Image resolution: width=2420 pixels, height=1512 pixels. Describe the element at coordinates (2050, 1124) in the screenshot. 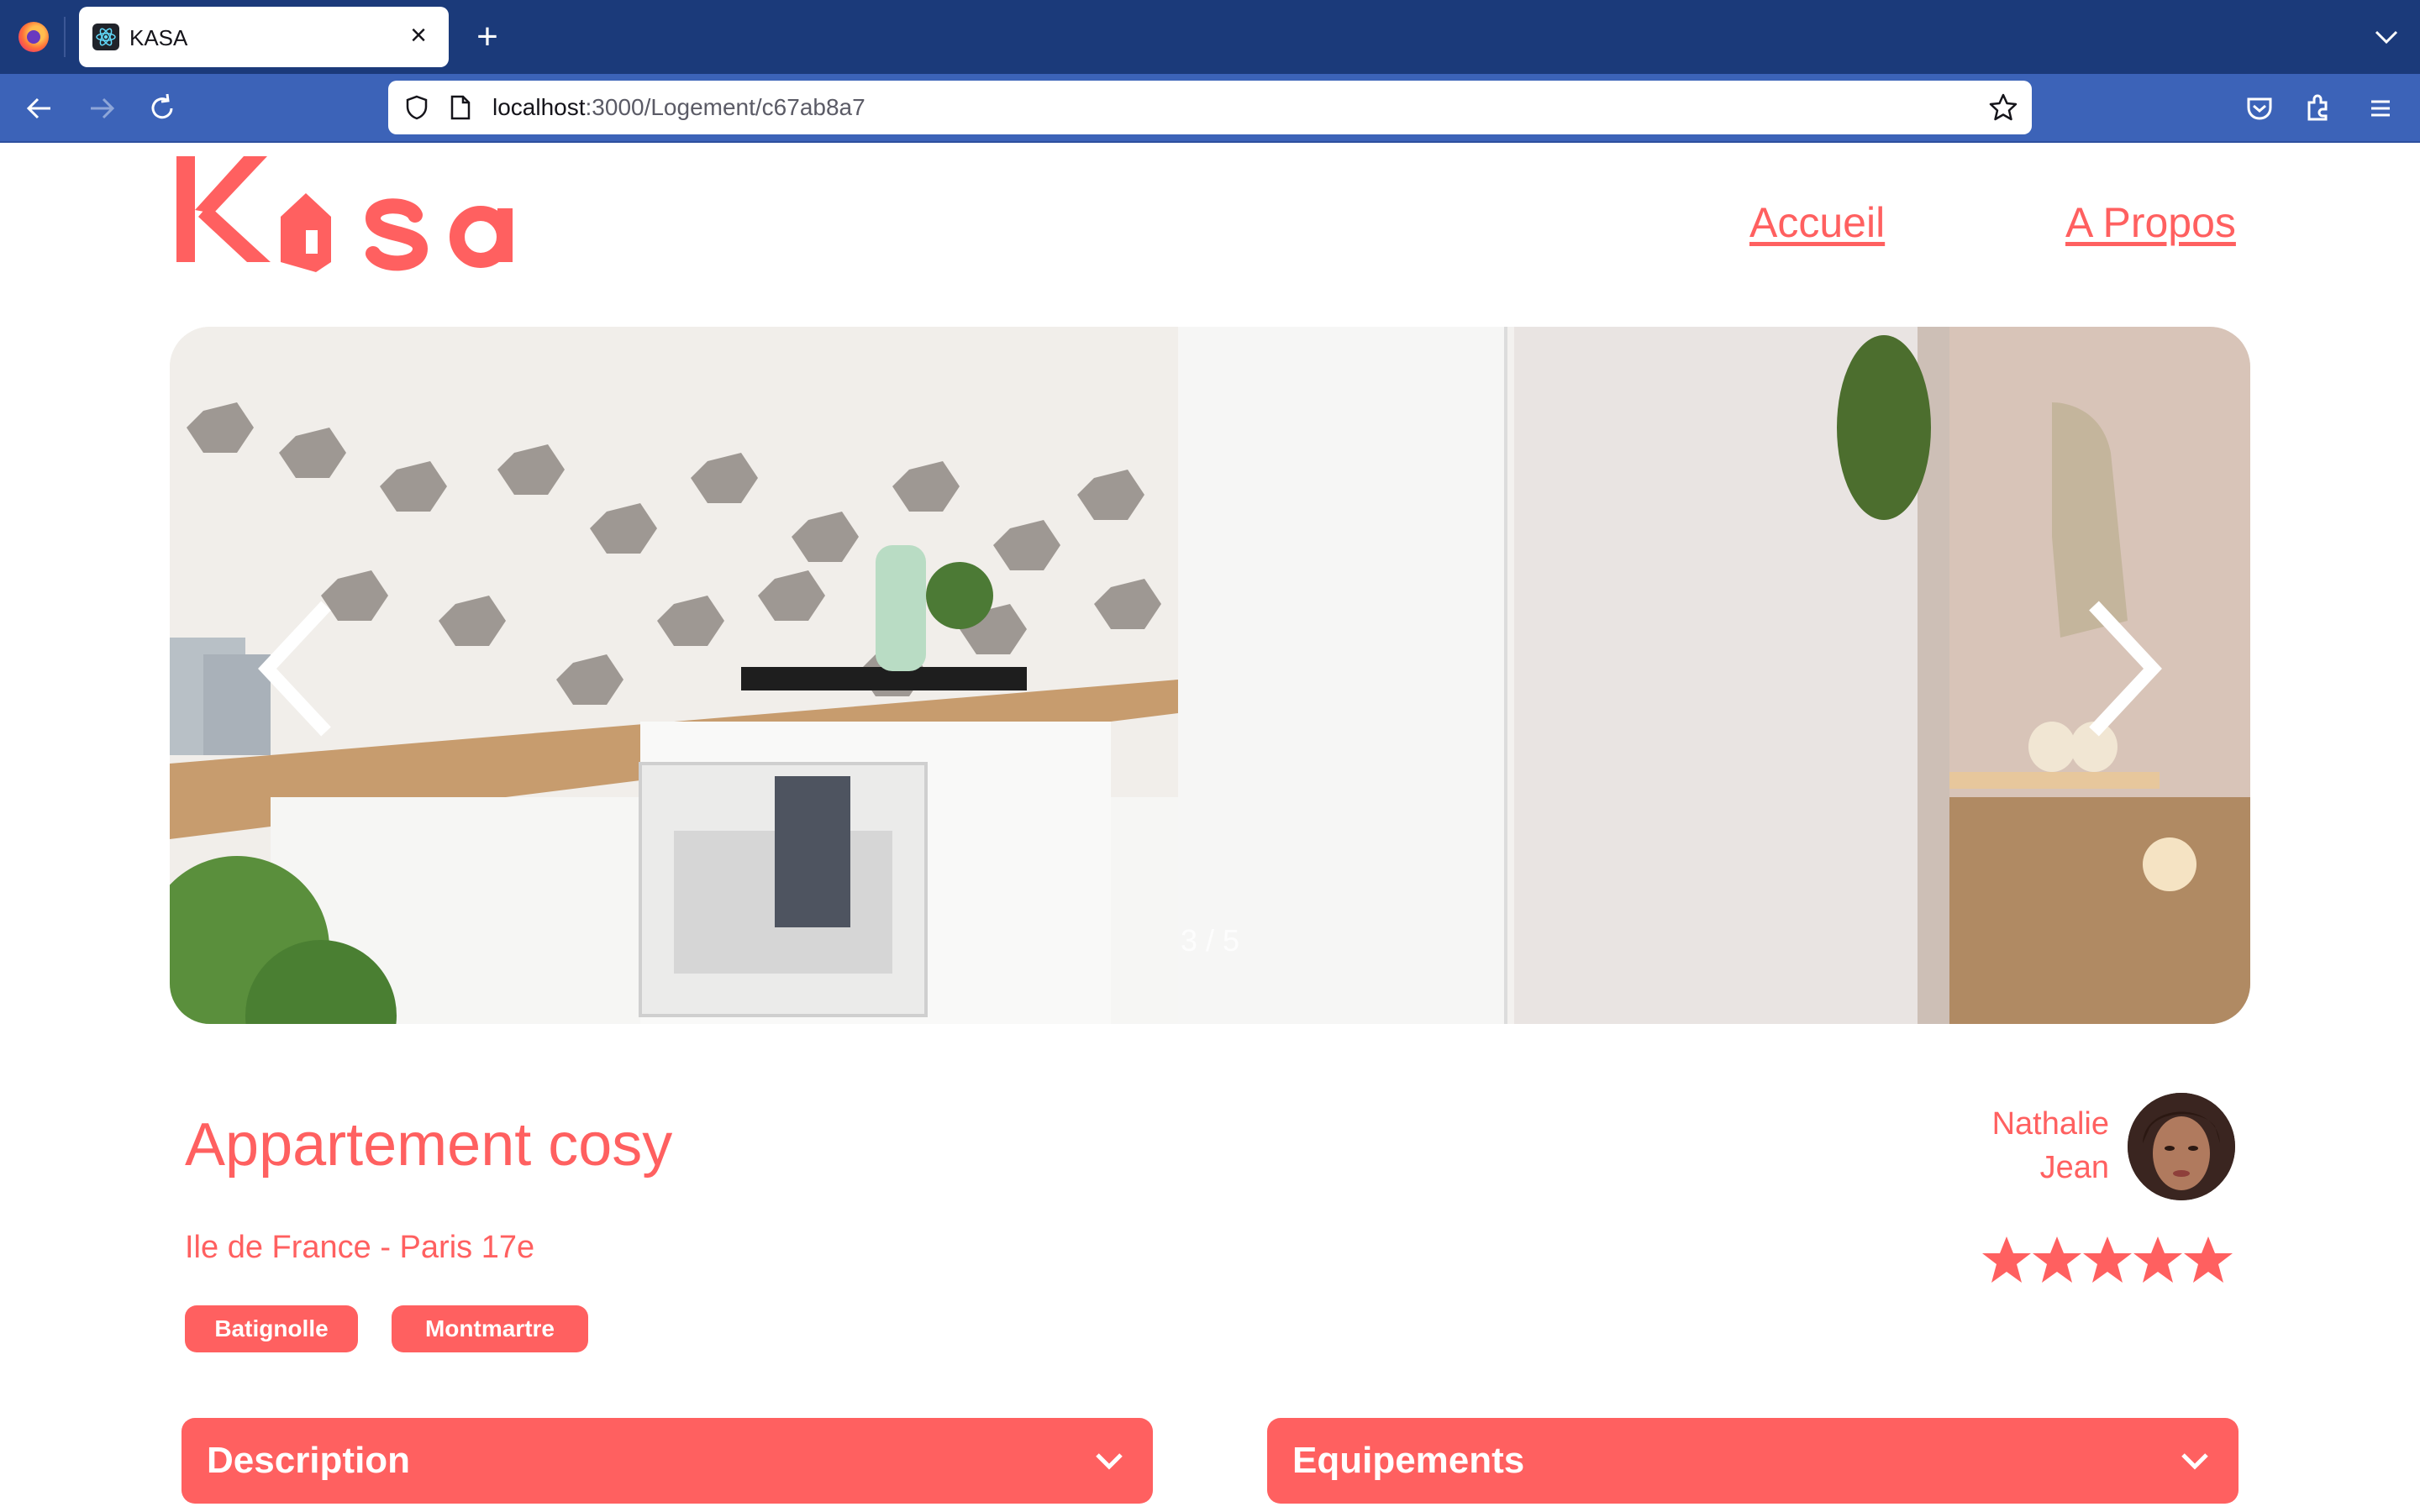

I see `host-first-name: Nathalie` at that location.